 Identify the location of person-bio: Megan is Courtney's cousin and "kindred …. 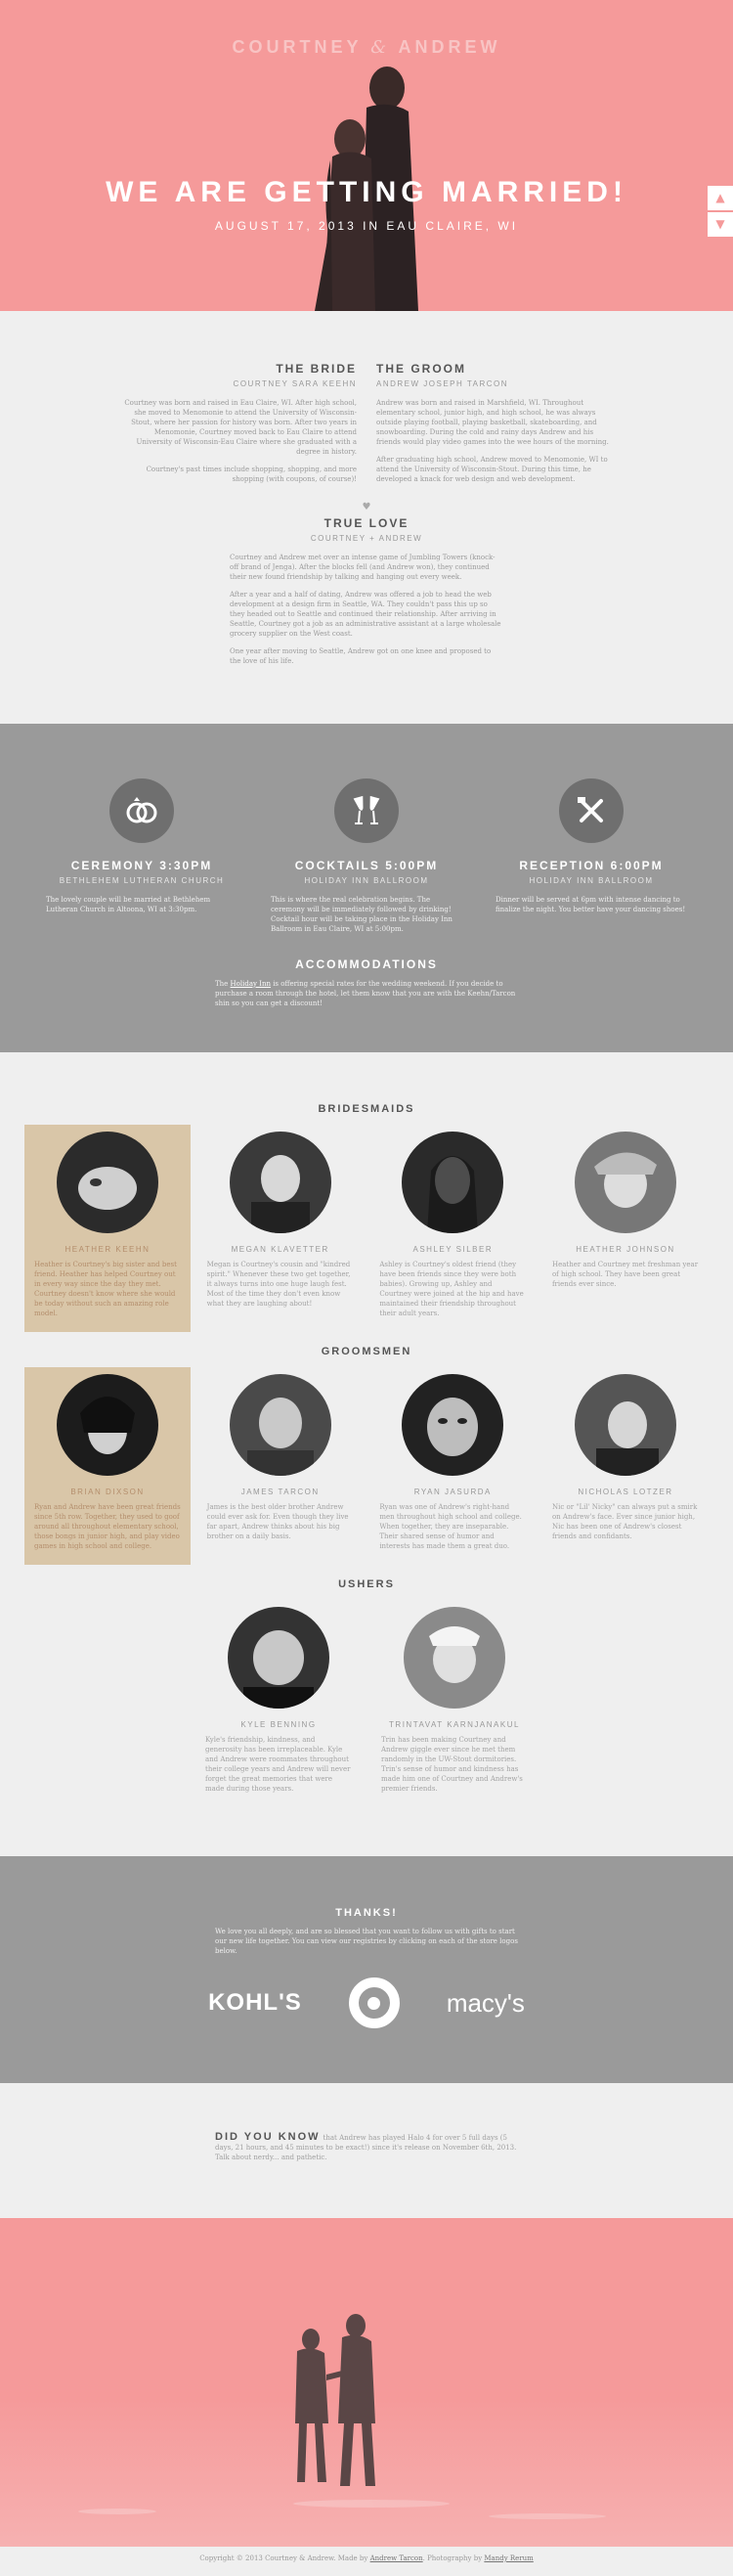
(278, 1284).